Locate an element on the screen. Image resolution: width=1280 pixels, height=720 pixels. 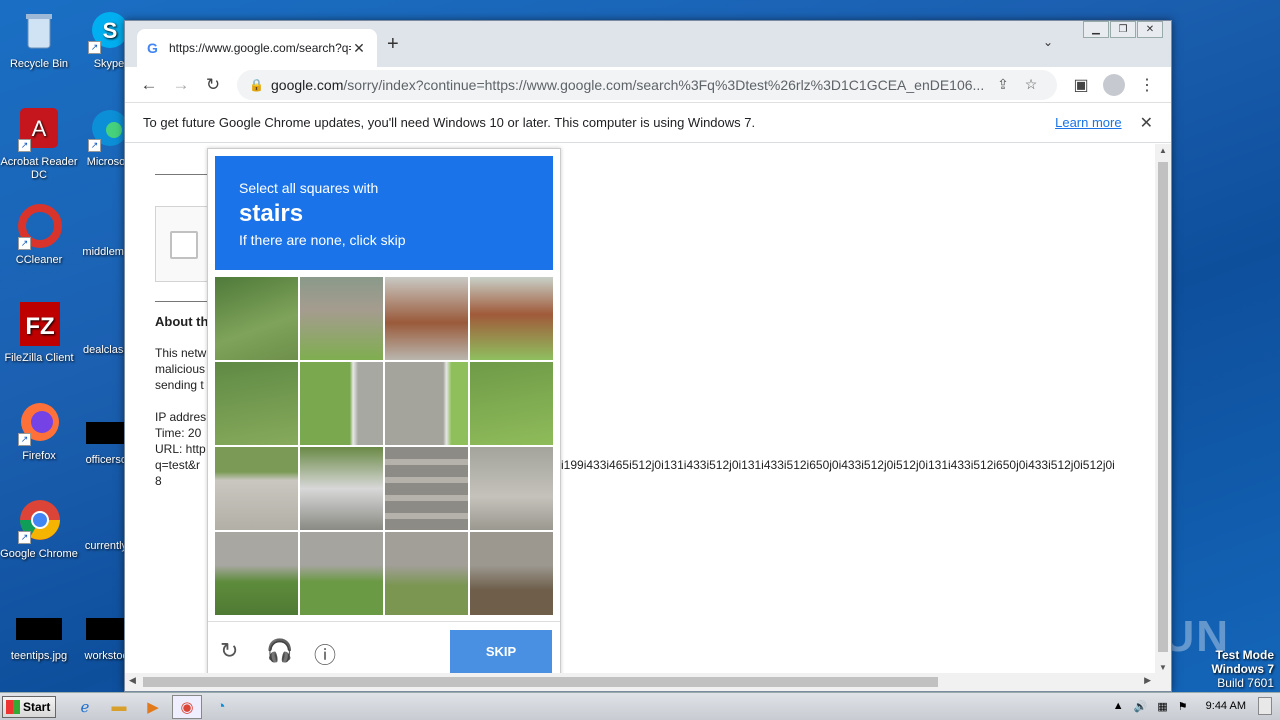
restore-button: ❐ is located at coordinates (1123, 29).